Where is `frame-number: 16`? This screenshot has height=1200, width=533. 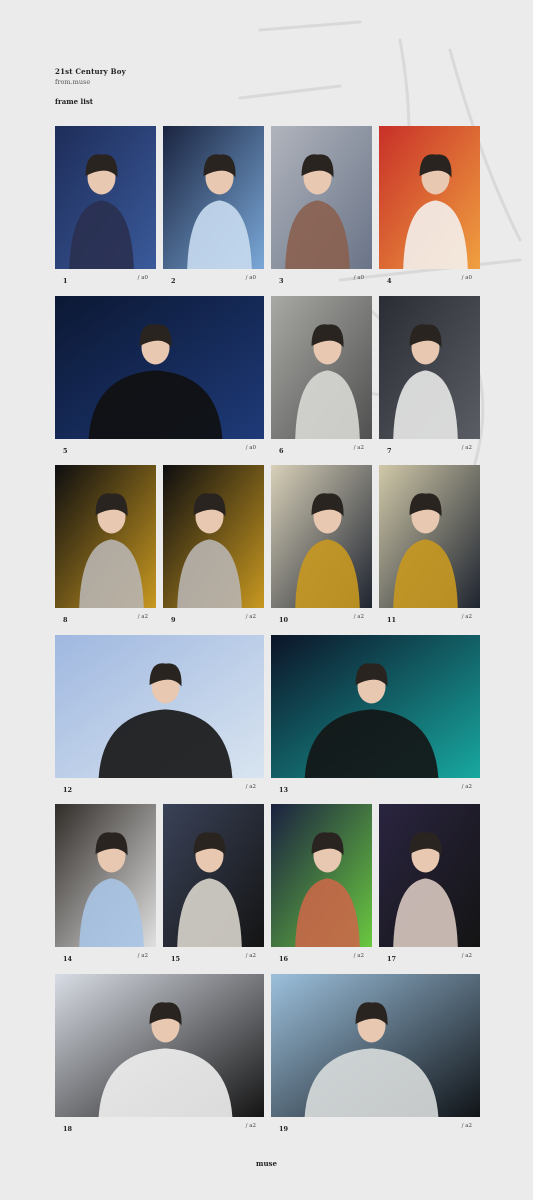
frame-number: 16 is located at coordinates (284, 959).